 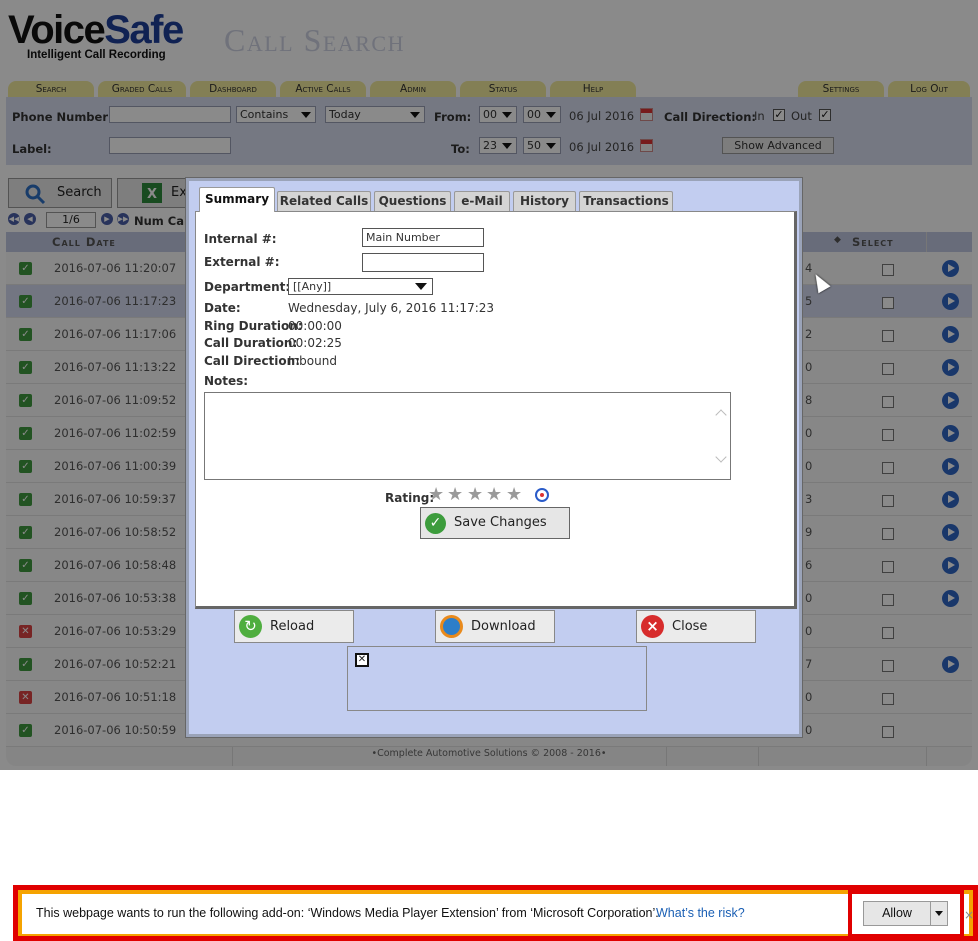 What do you see at coordinates (482, 201) in the screenshot?
I see `tab-email: e-Mail` at bounding box center [482, 201].